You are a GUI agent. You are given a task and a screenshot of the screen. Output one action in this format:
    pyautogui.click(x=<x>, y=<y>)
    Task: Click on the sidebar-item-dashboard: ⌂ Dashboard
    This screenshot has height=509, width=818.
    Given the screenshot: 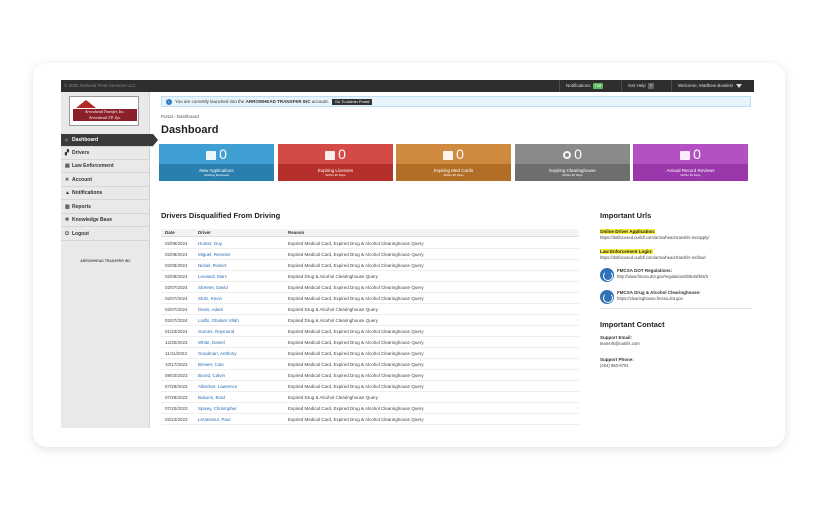 What is the action you would take?
    pyautogui.click(x=109, y=140)
    